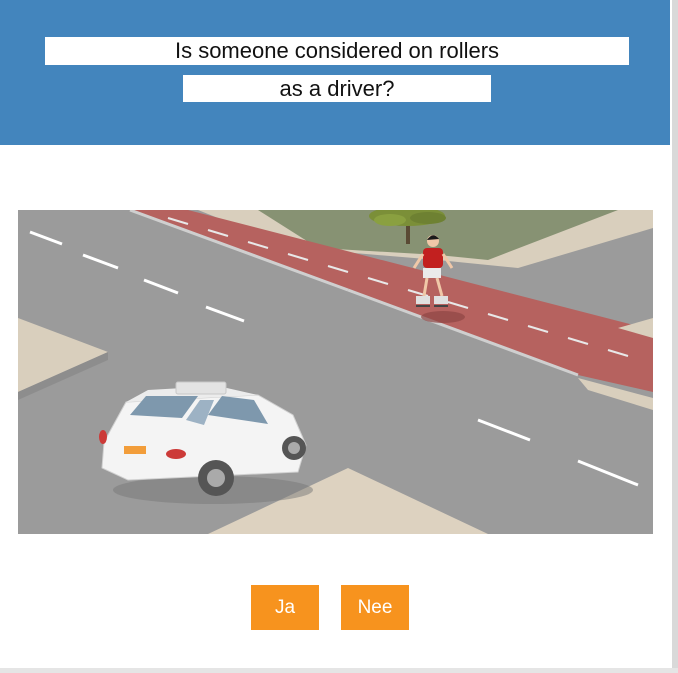 This screenshot has height=673, width=678. I want to click on page-border-bottom, so click(339, 670).